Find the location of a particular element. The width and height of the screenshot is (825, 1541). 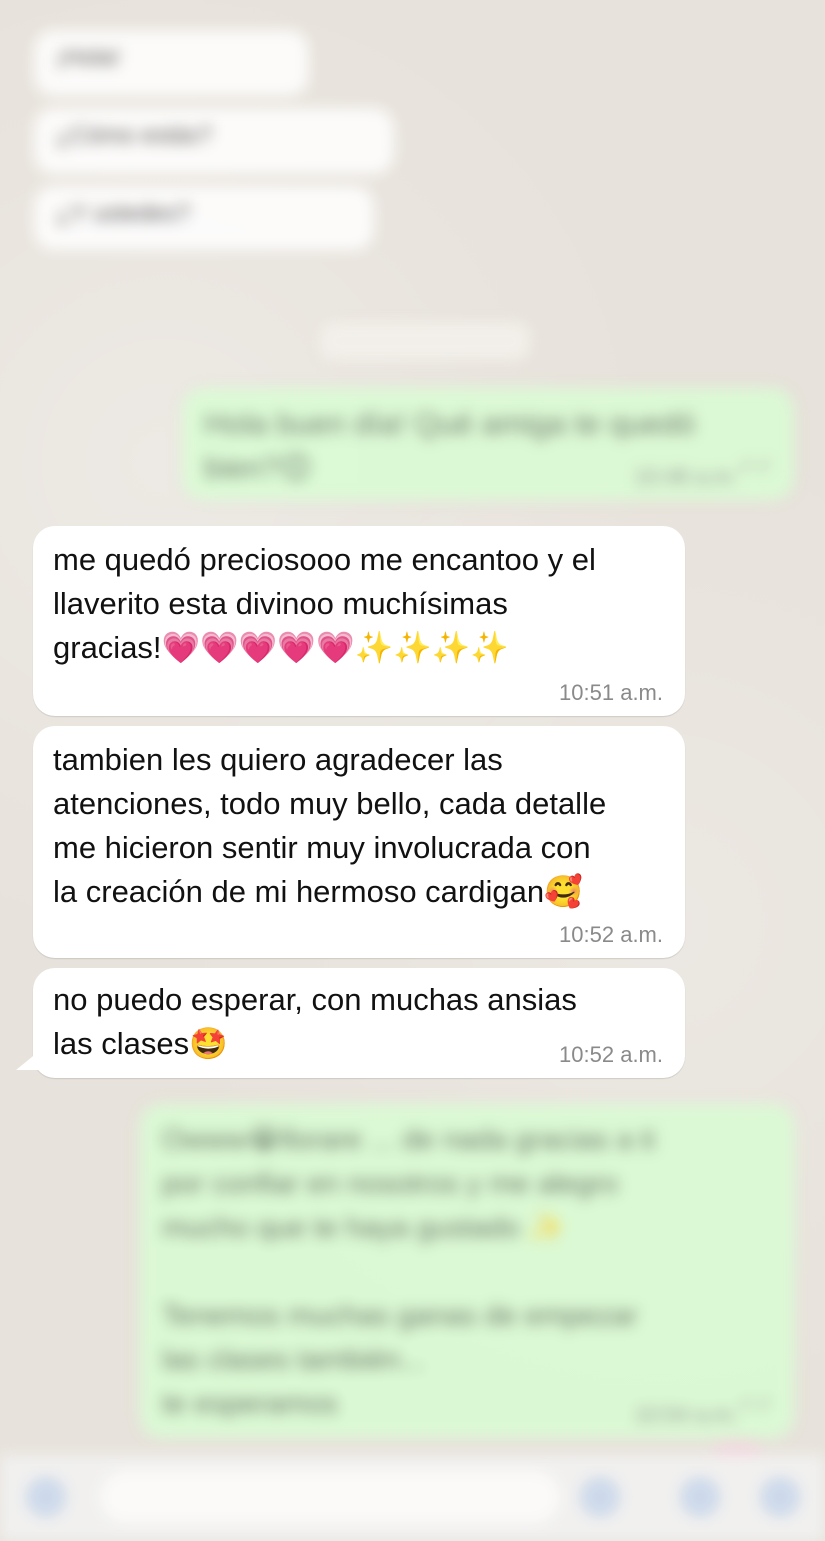

plus-icon is located at coordinates (46, 1497).